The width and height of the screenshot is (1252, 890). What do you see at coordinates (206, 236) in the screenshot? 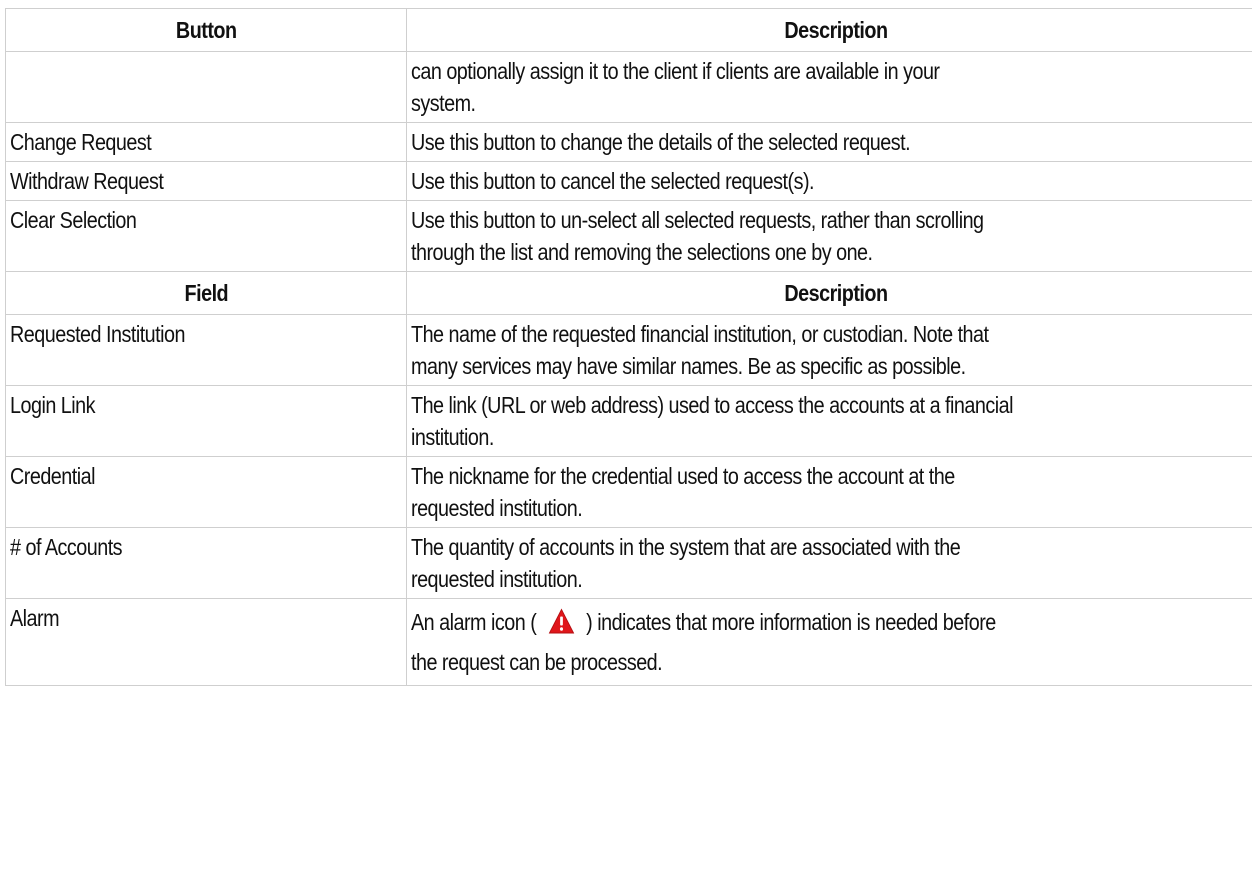
I see `button-name-cell: Clear Selection` at bounding box center [206, 236].